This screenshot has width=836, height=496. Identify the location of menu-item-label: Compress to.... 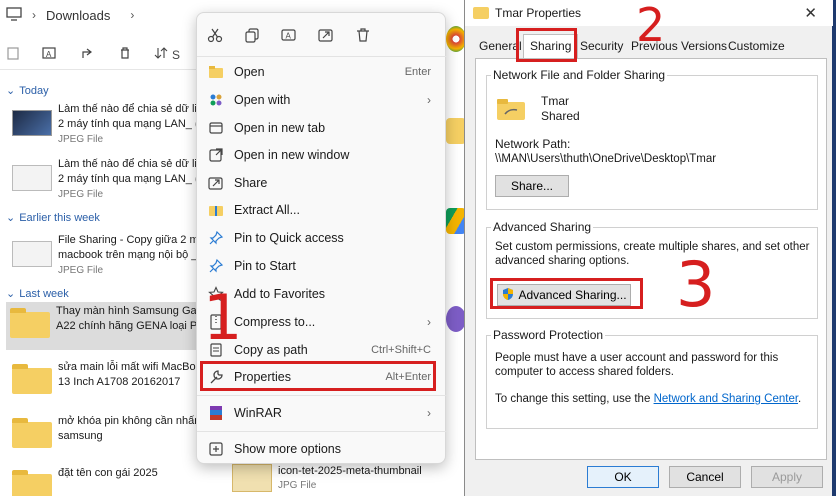
(275, 321).